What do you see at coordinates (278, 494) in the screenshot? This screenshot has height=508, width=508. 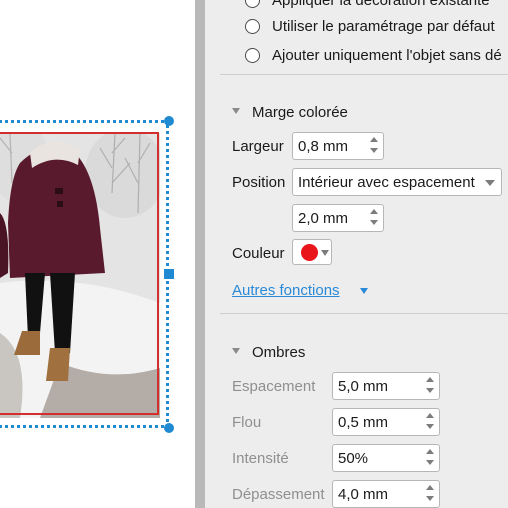 I see `overflow-label: Dépassement` at bounding box center [278, 494].